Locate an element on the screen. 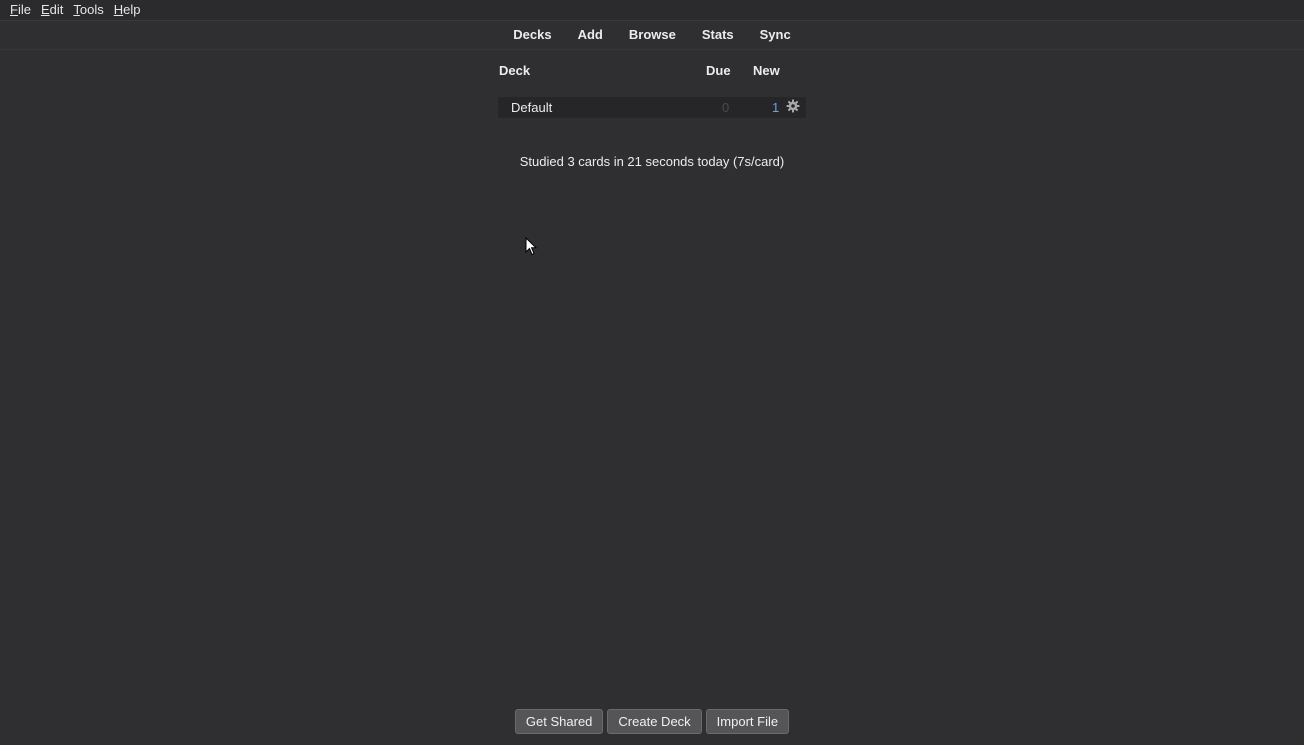 This screenshot has height=745, width=1304. import-file-button: Import File is located at coordinates (747, 721).